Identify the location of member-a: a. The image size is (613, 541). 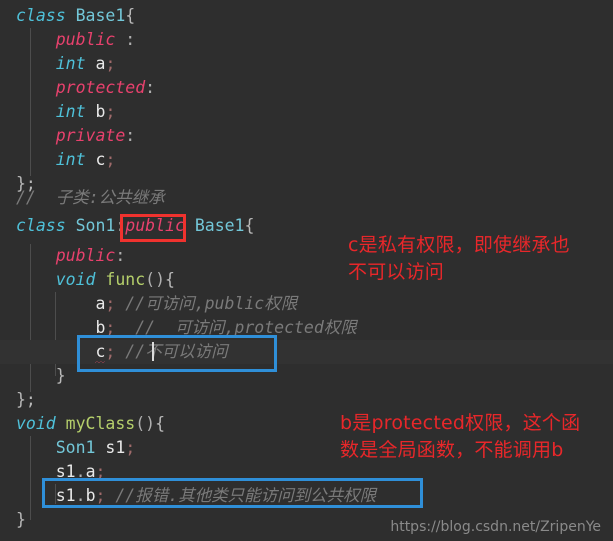
(95, 63).